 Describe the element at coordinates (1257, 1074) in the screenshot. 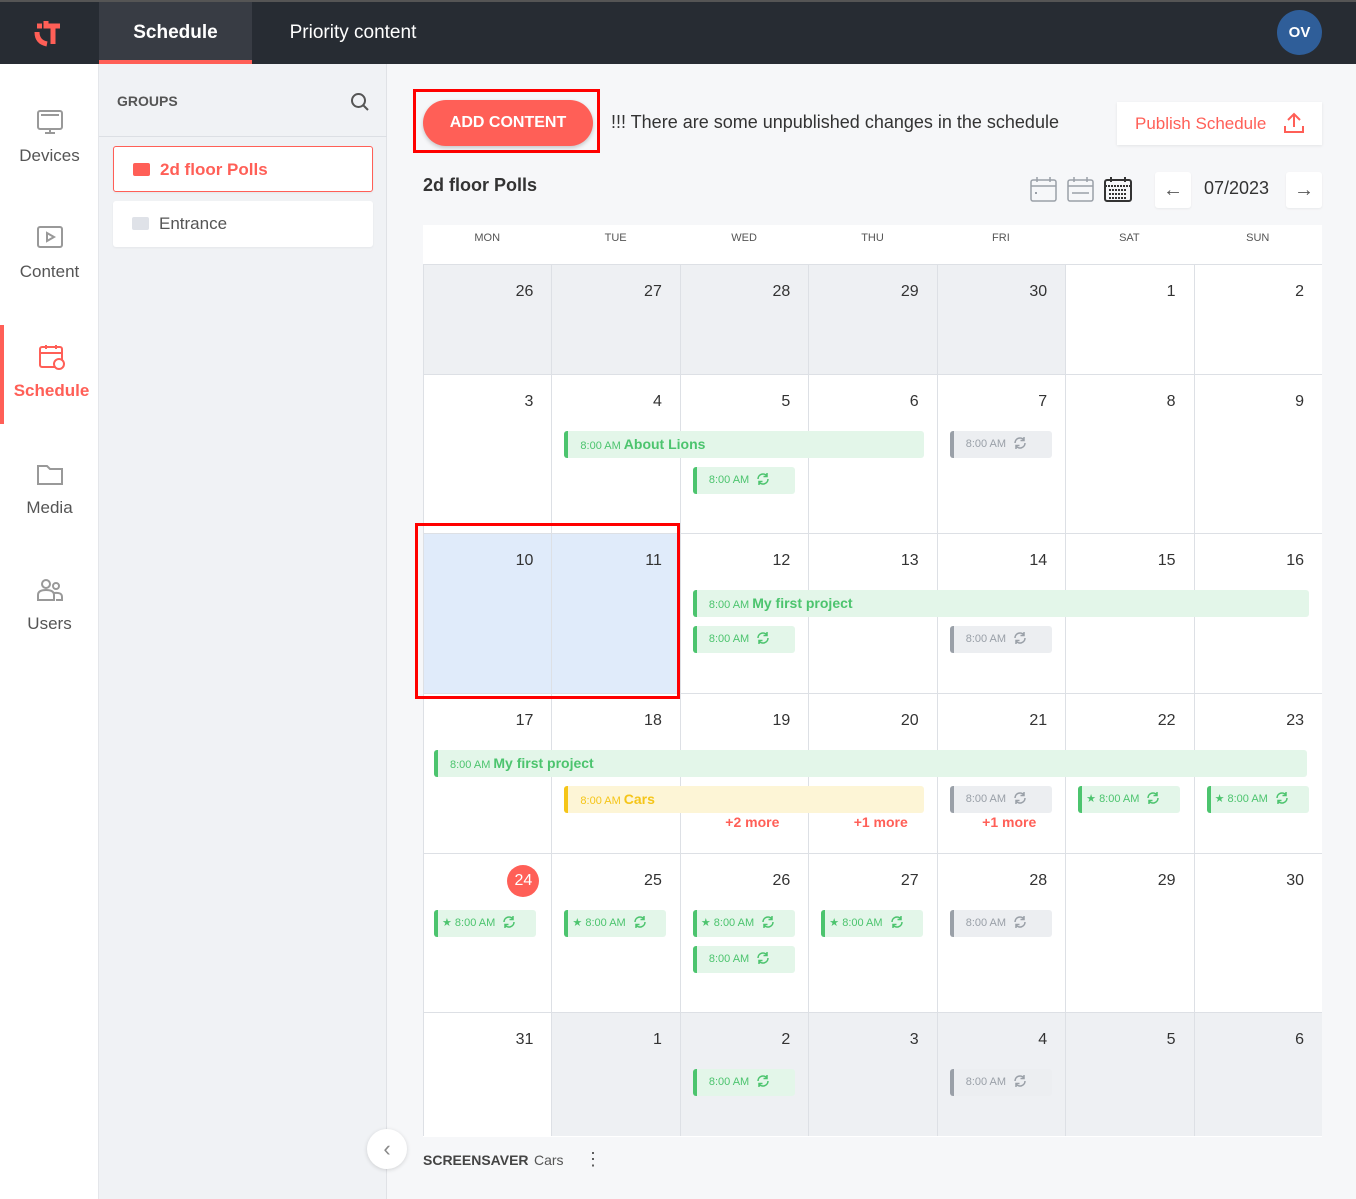

I see `day-cell: 6` at that location.